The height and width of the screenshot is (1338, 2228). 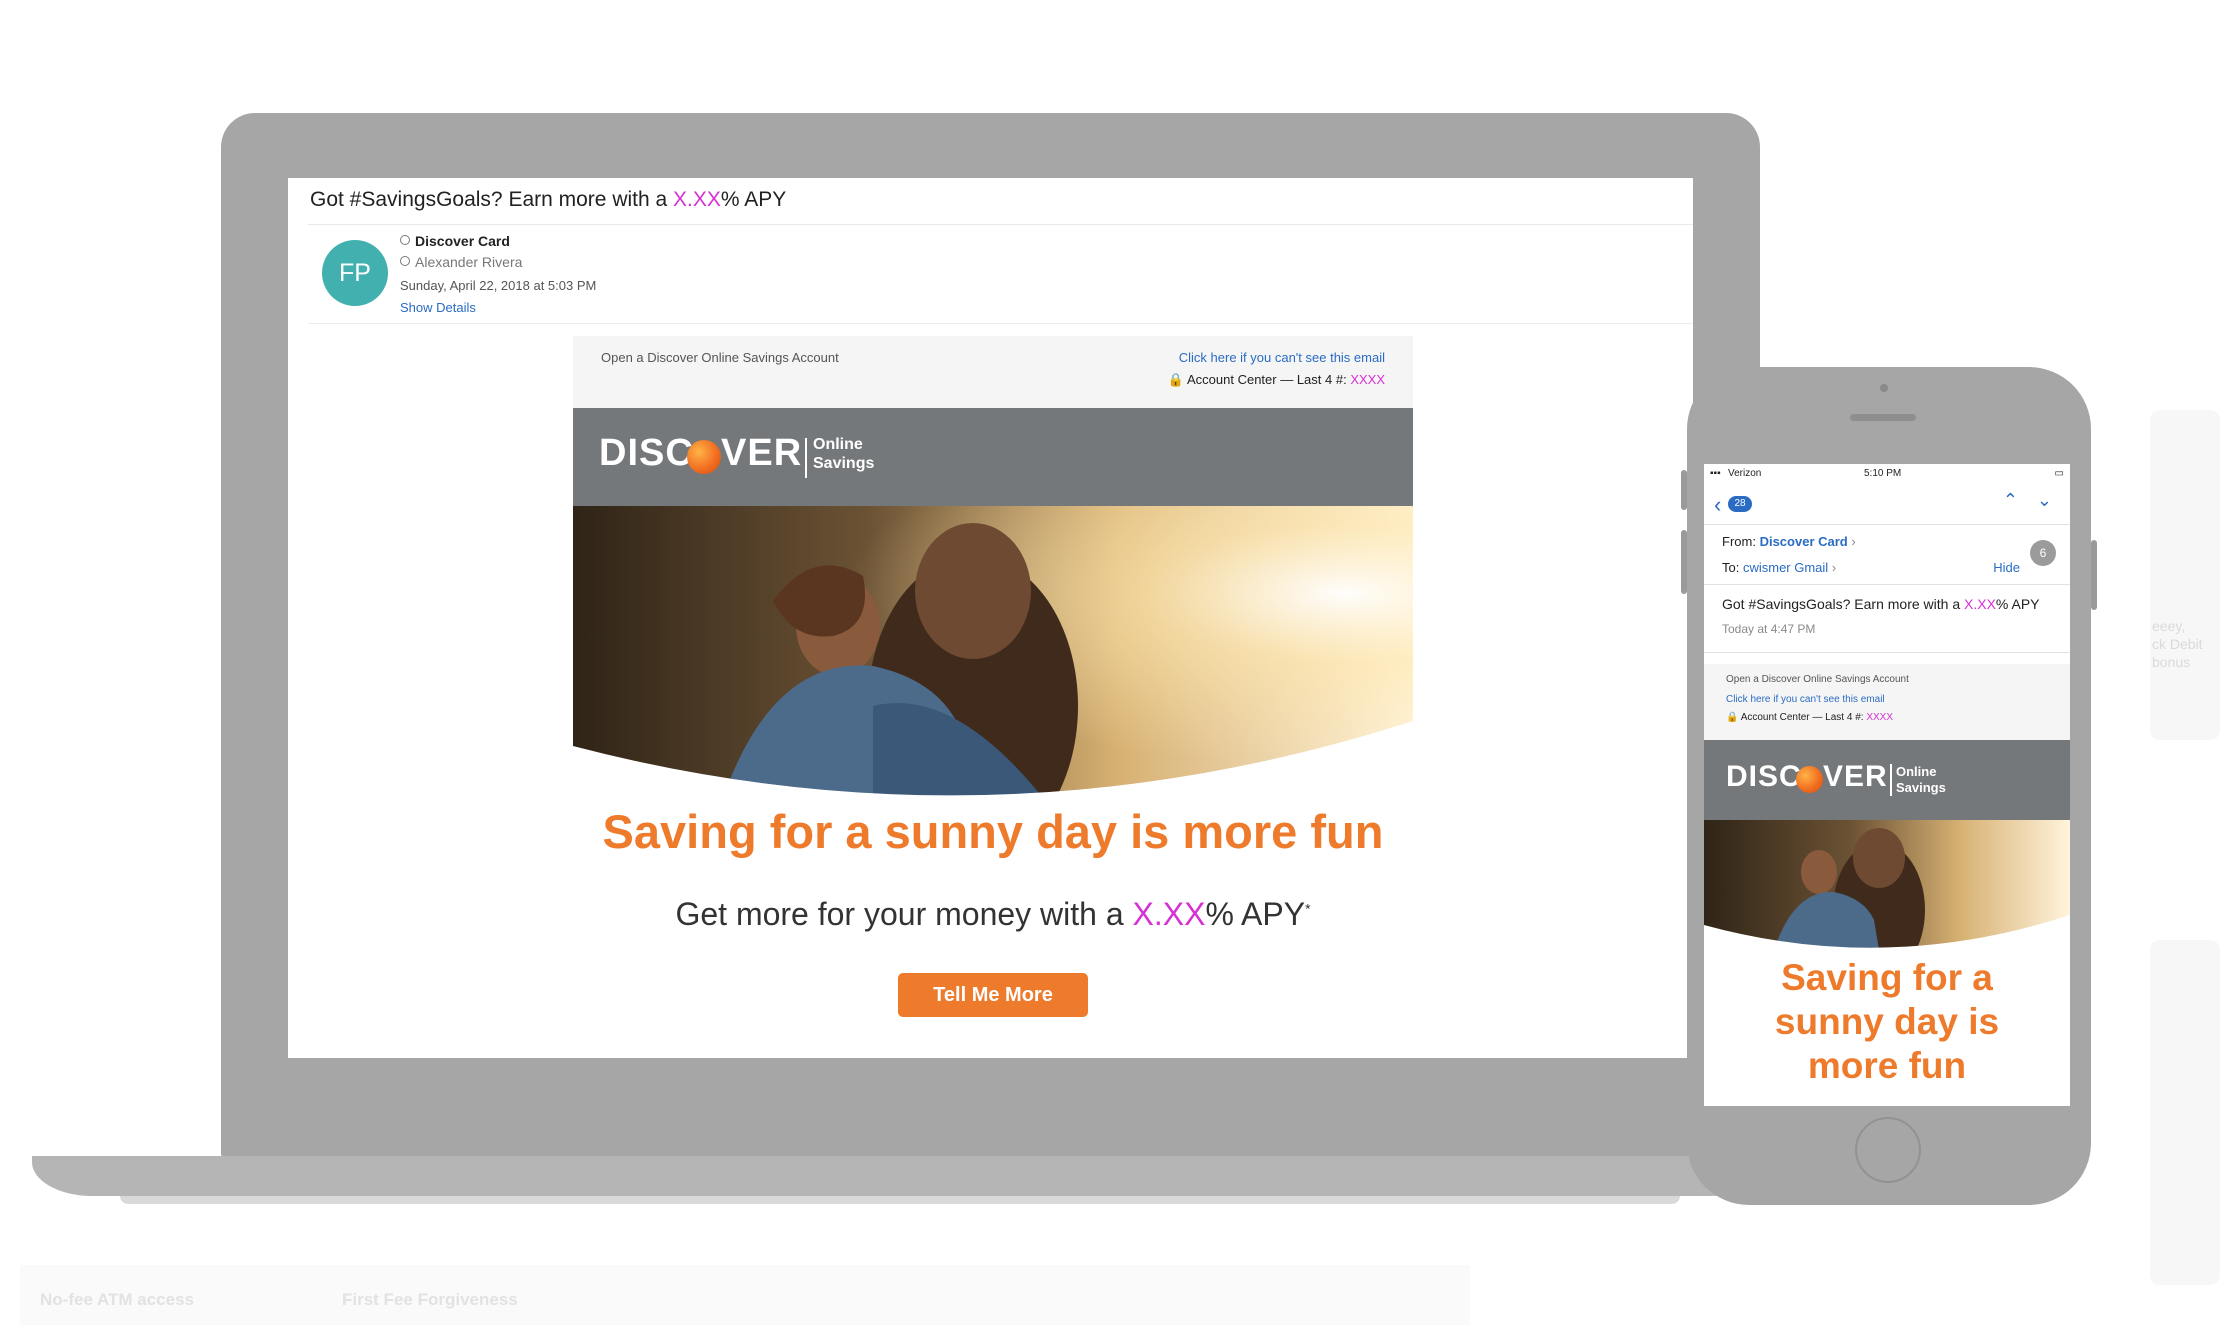 What do you see at coordinates (993, 831) in the screenshot?
I see `email-headline: Saving for a sunny day is more fun` at bounding box center [993, 831].